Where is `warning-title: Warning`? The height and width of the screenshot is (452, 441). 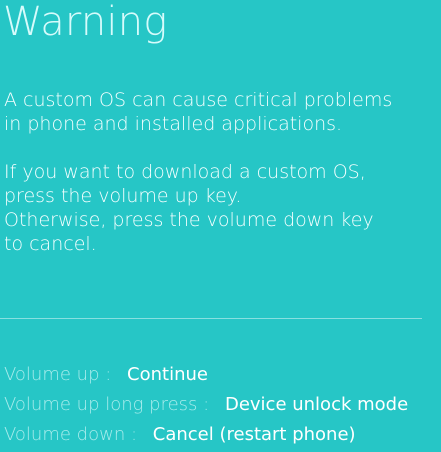
warning-title: Warning is located at coordinates (85, 22).